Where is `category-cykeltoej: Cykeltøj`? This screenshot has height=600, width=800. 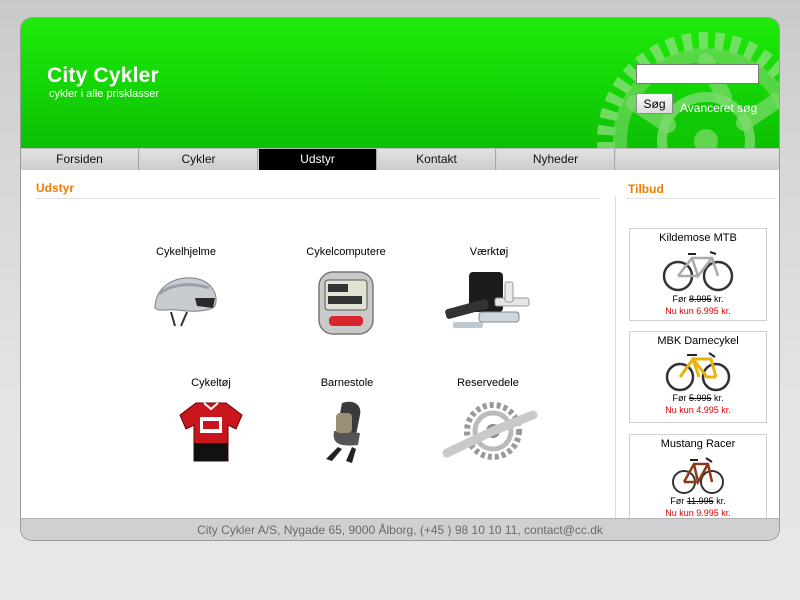 category-cykeltoej: Cykeltøj is located at coordinates (211, 421).